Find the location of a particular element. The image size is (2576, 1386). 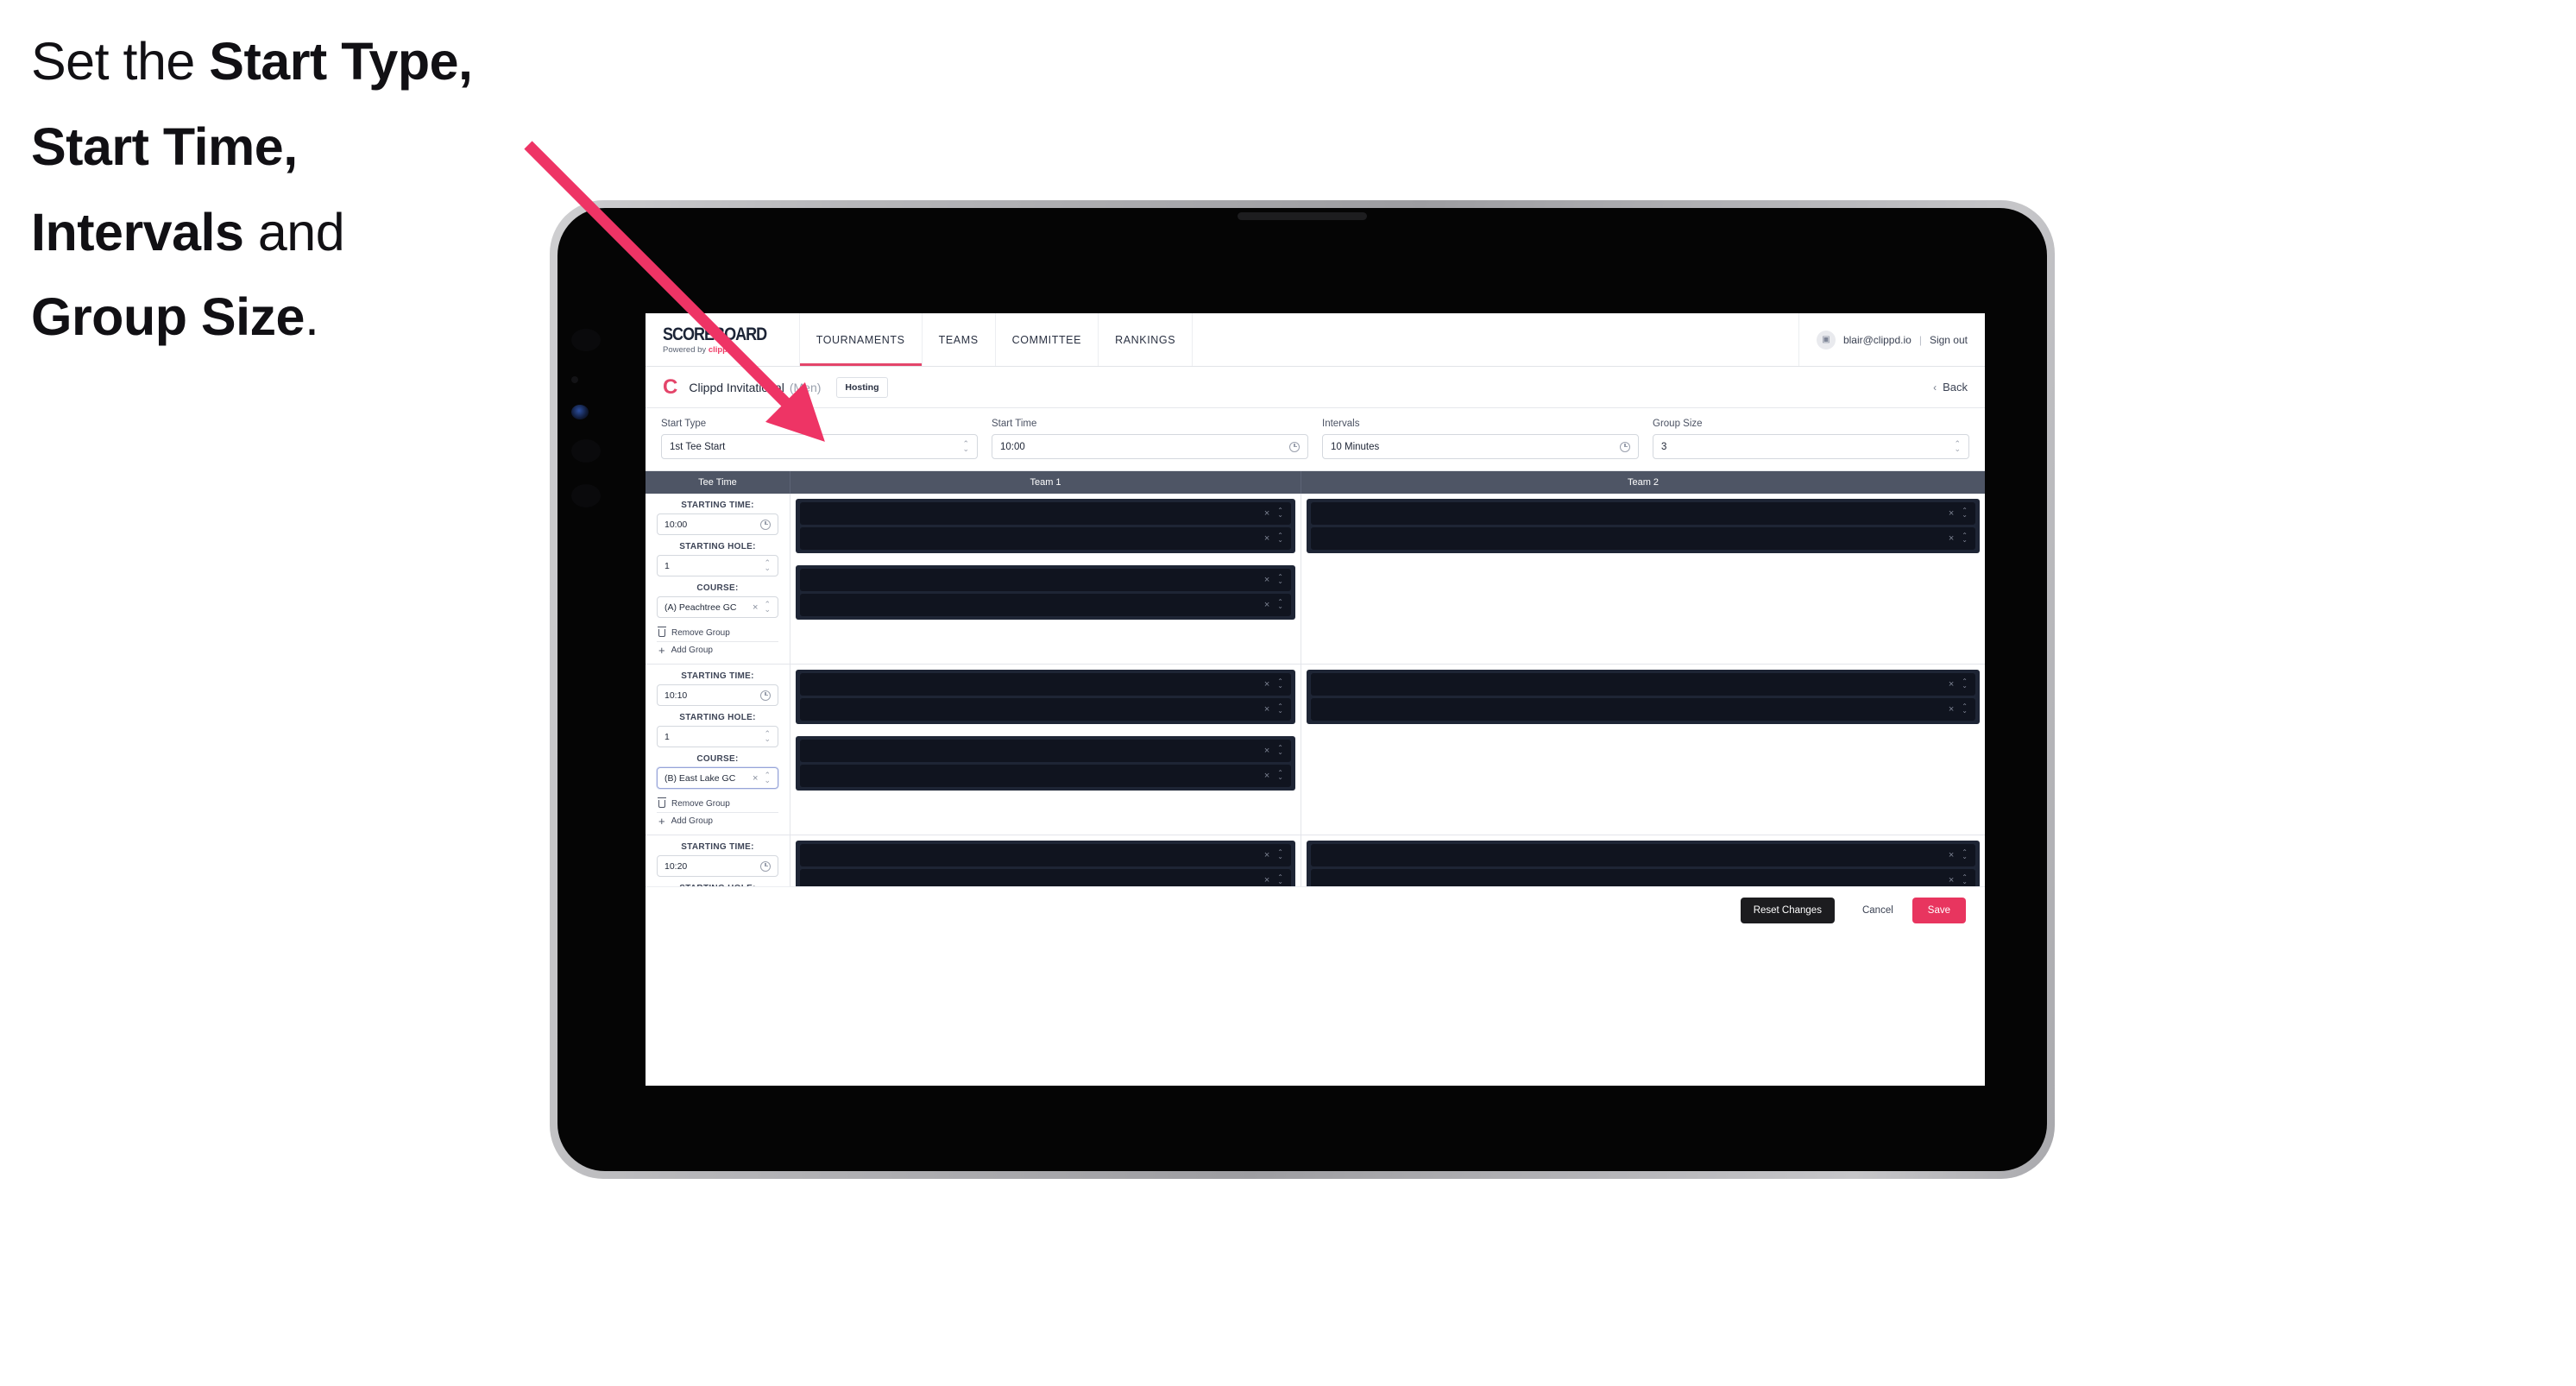

player-group-block: × ⌃ ⌄ × ⌃ ⌄ is located at coordinates (1045, 764).